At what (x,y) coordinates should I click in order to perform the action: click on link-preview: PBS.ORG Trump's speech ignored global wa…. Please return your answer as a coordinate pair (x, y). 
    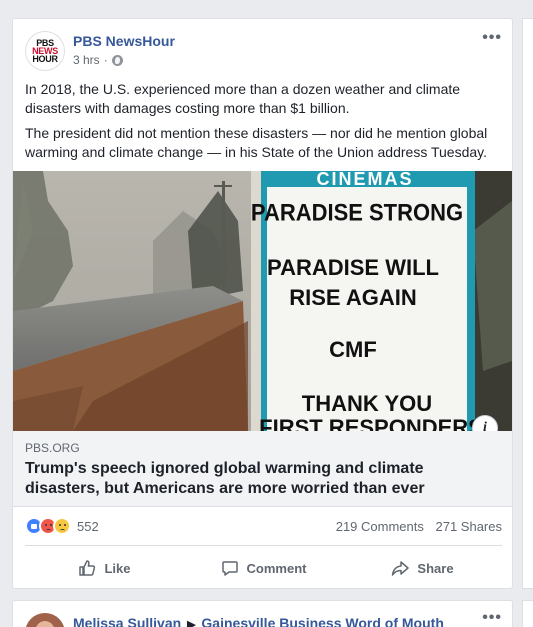
    Looking at the image, I should click on (262, 469).